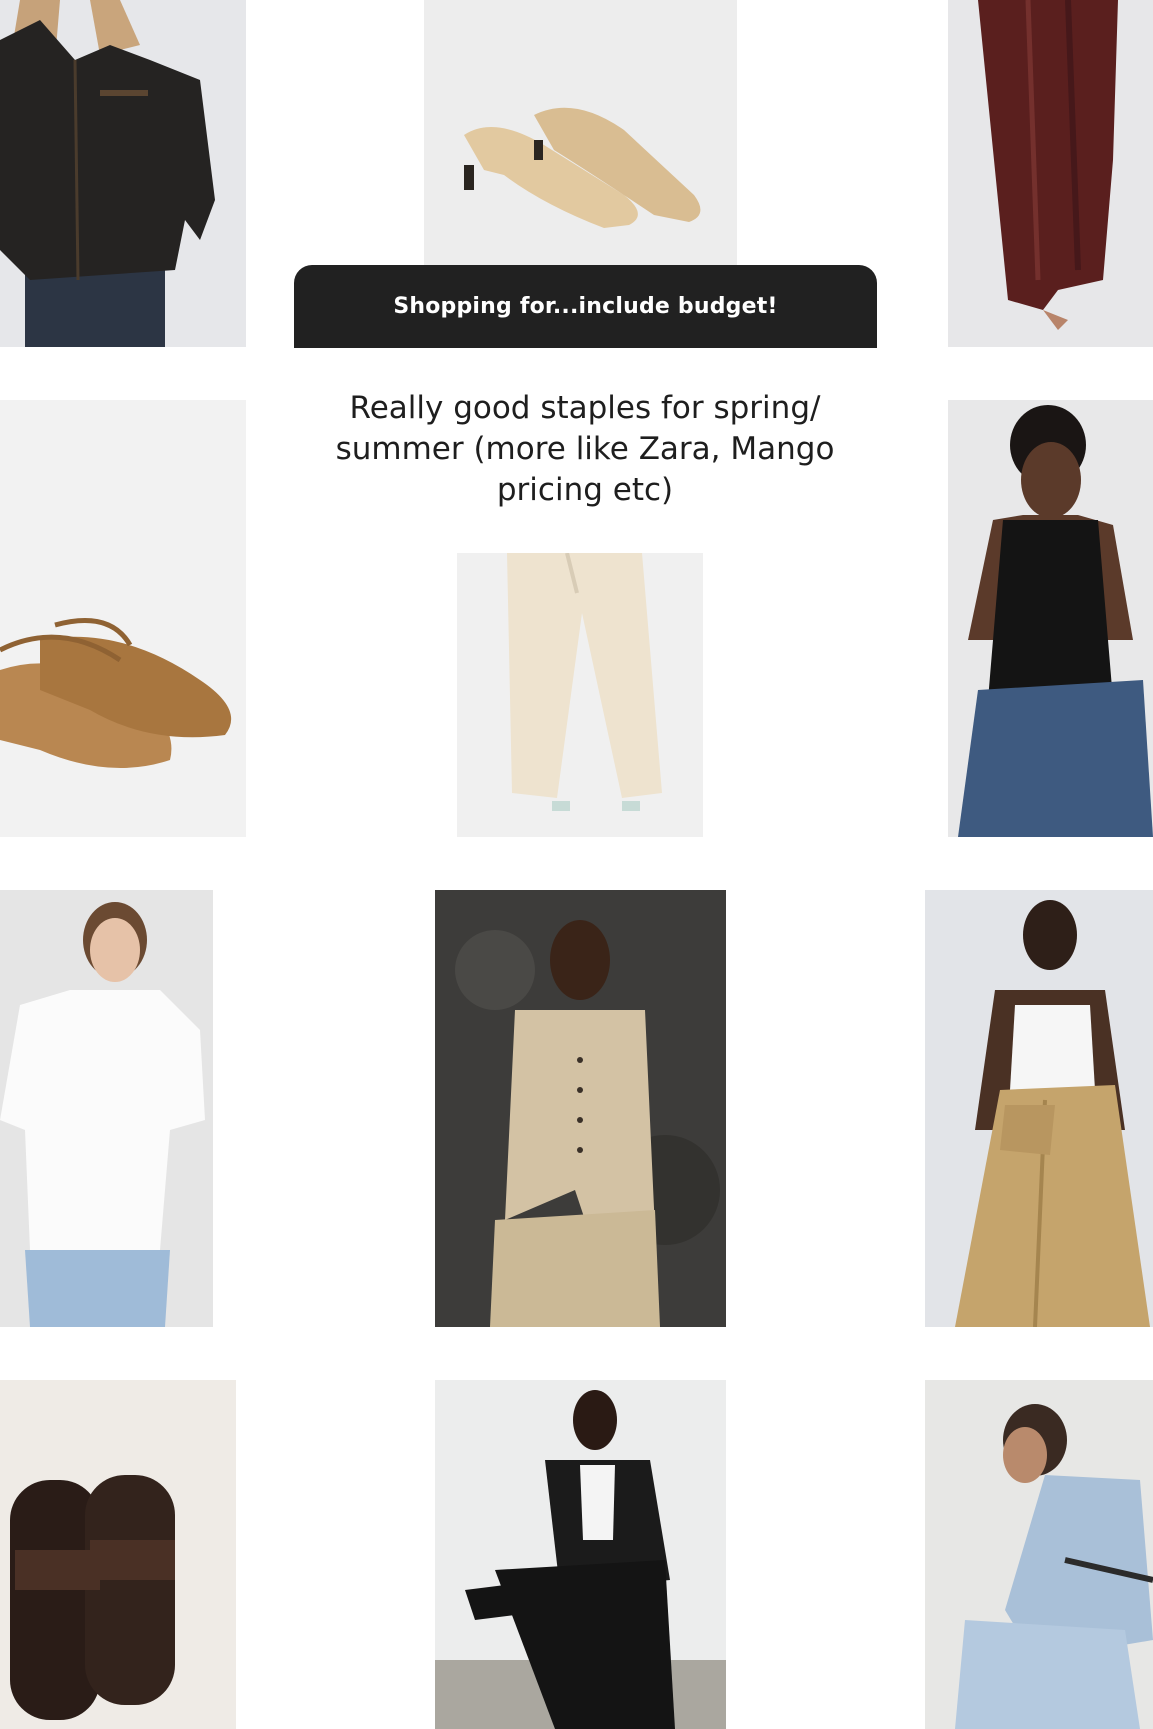 The width and height of the screenshot is (1153, 1729). Describe the element at coordinates (580, 1554) in the screenshot. I see `black-outfit-photo` at that location.